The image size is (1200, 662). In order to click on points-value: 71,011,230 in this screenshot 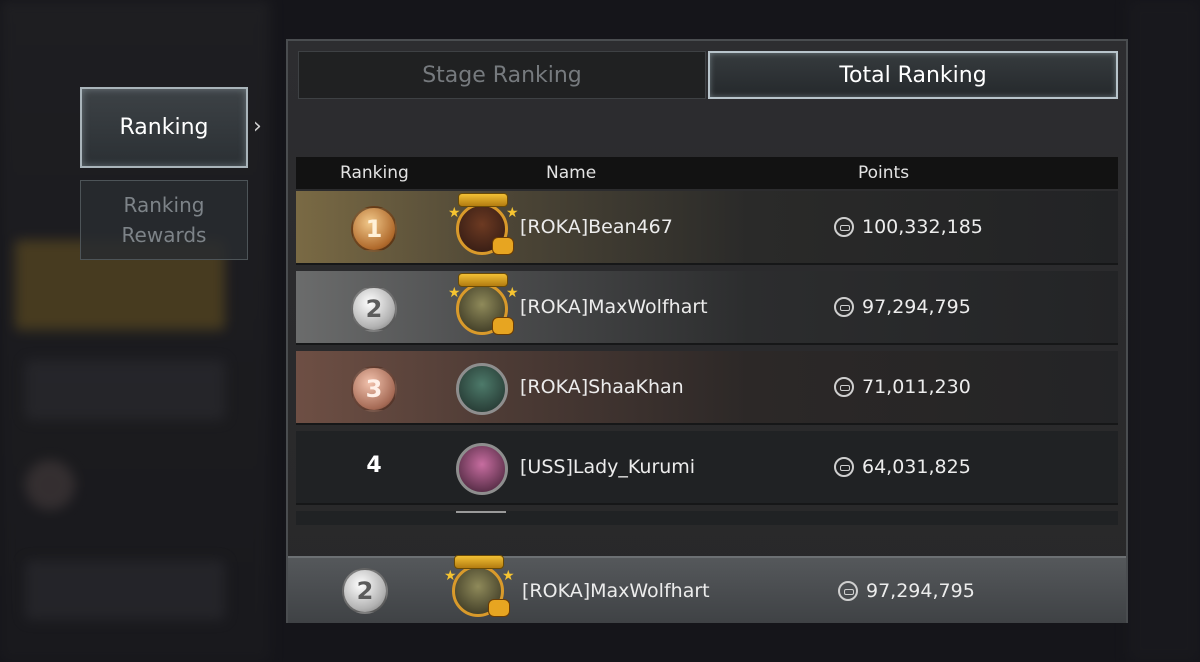, I will do `click(916, 387)`.